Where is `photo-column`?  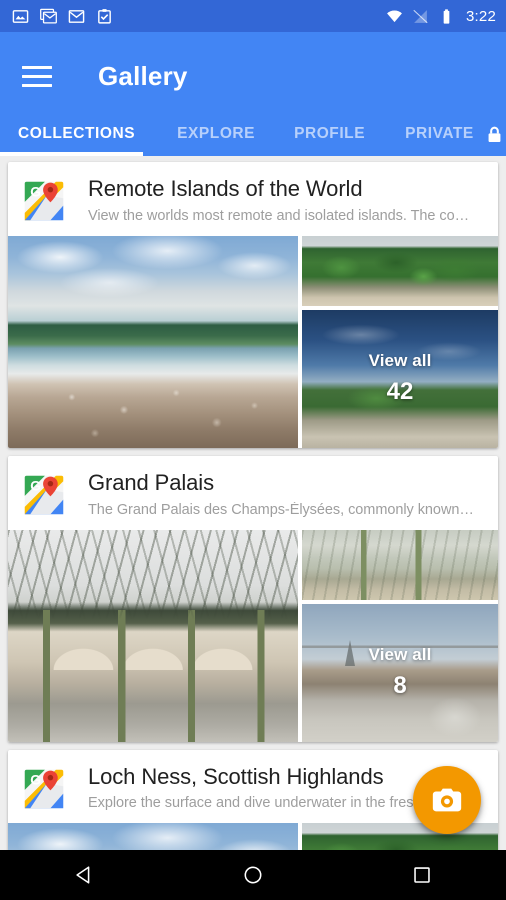
photo-column is located at coordinates (400, 836).